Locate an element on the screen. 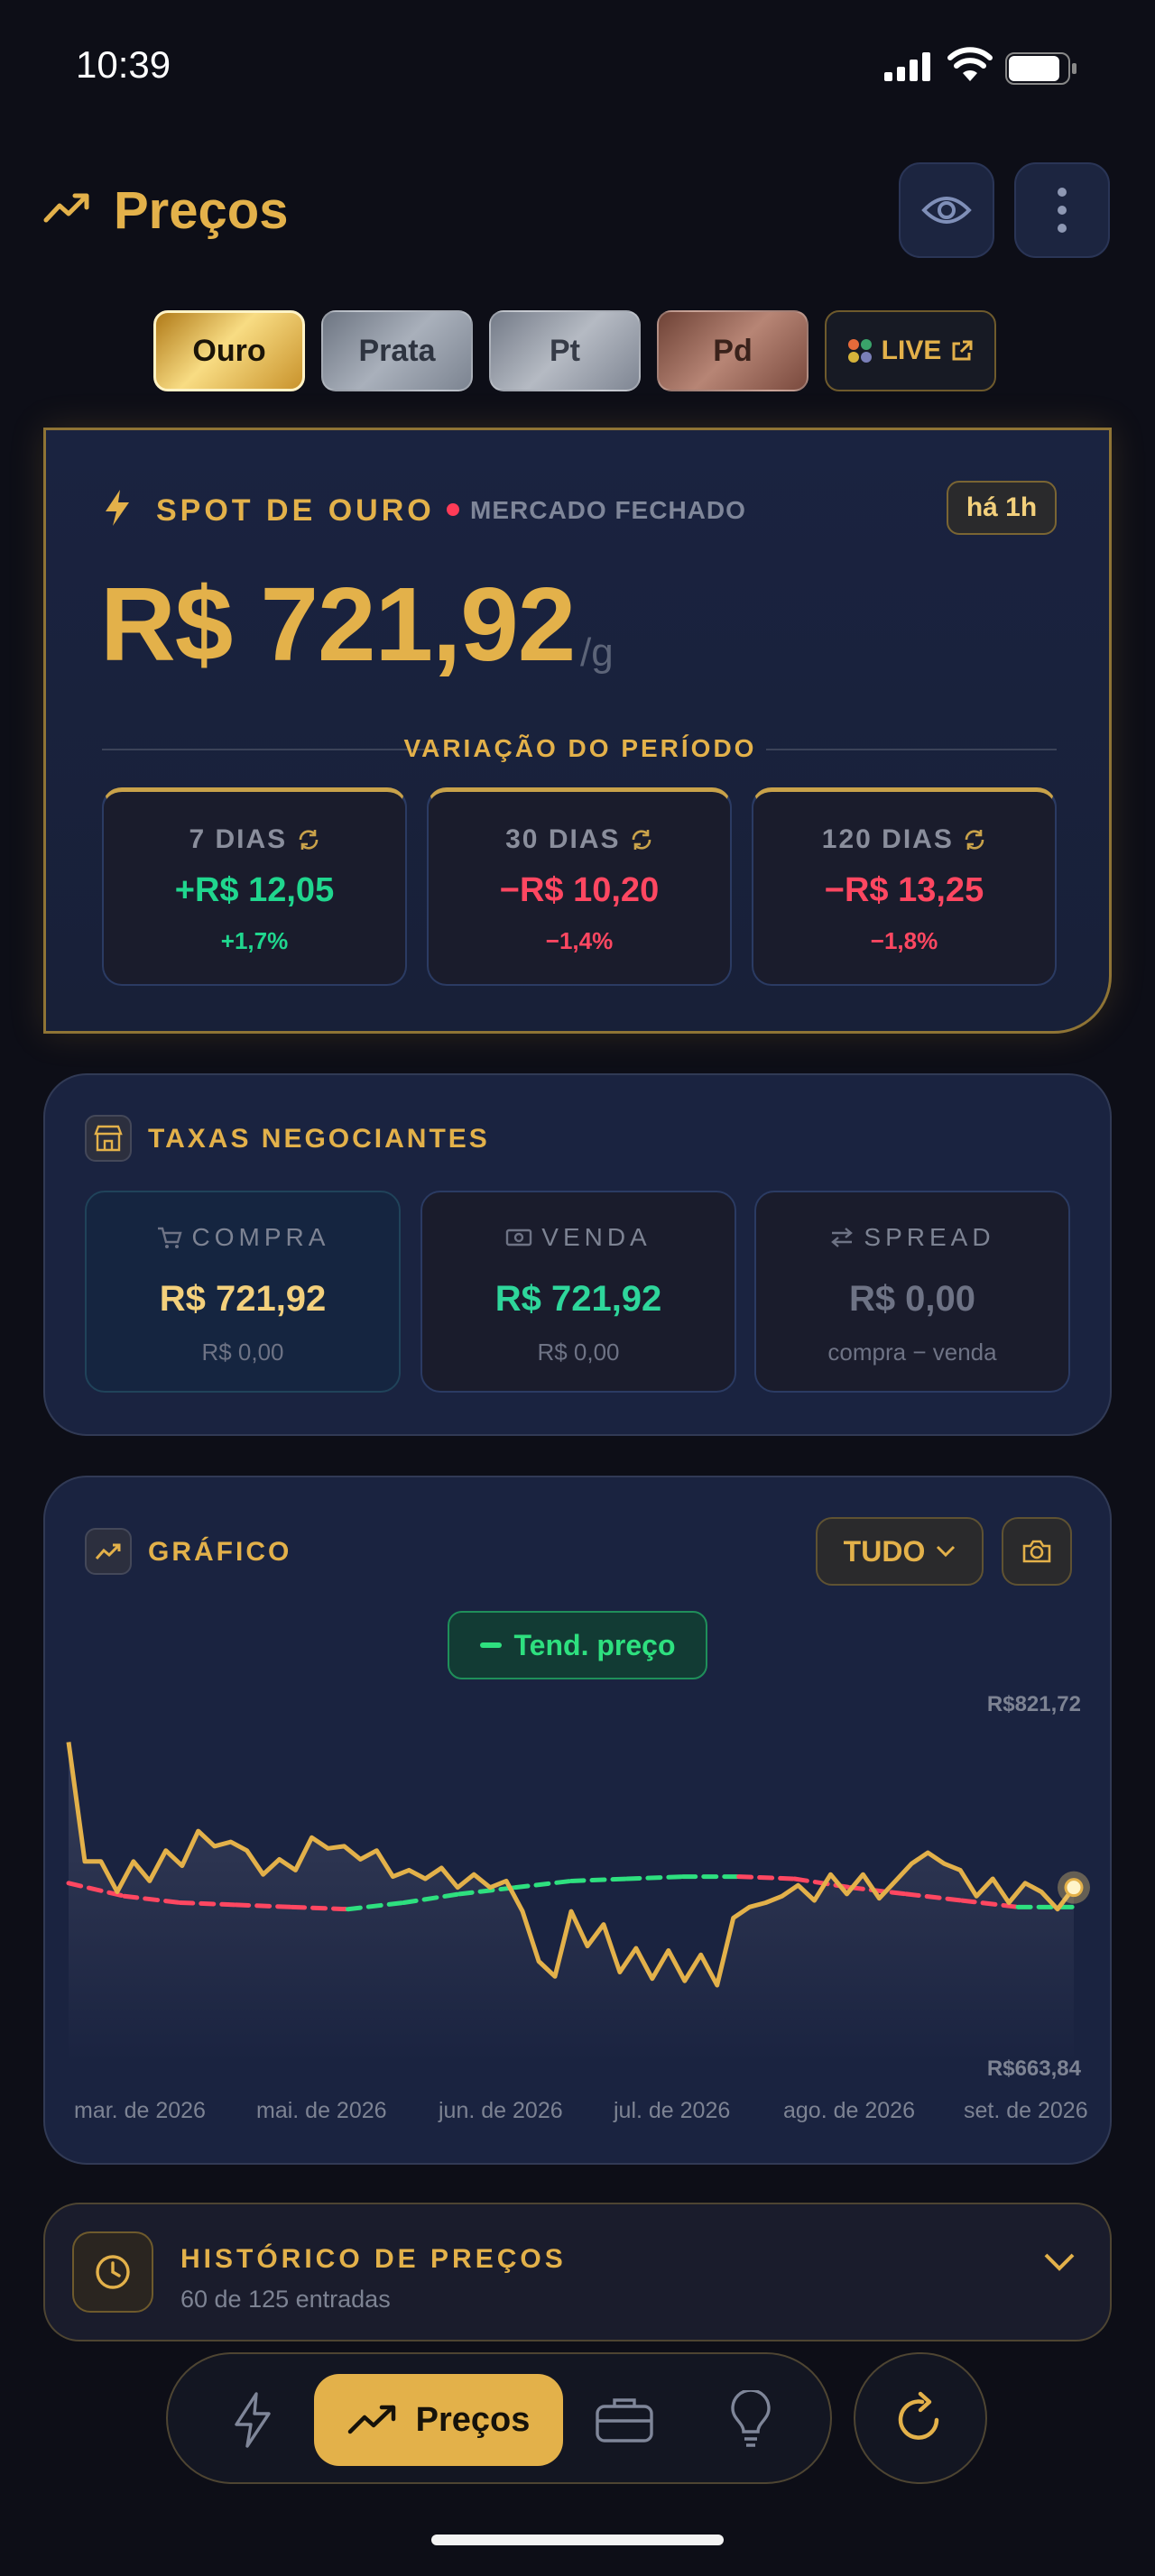 The image size is (1155, 2576). price-history-accordion: HISTÓRICO DE PREÇOS 60 de 125 entradas is located at coordinates (577, 2272).